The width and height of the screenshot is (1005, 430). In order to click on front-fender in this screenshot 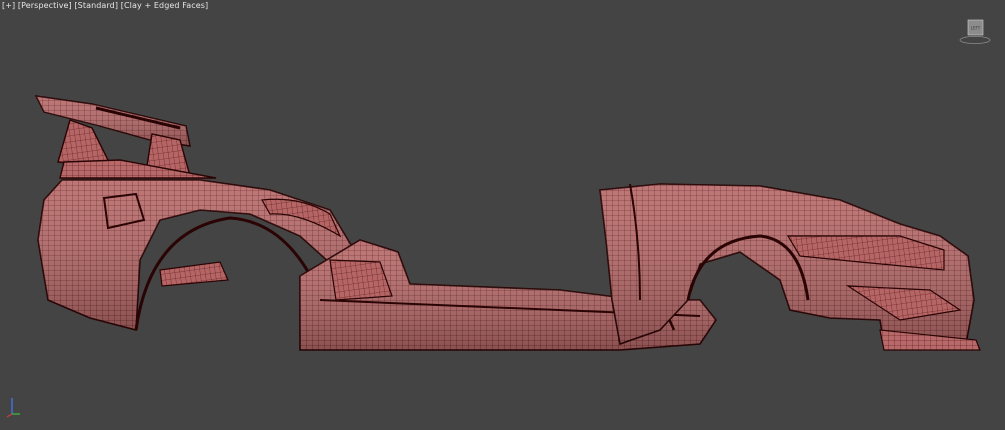, I will do `click(790, 267)`.